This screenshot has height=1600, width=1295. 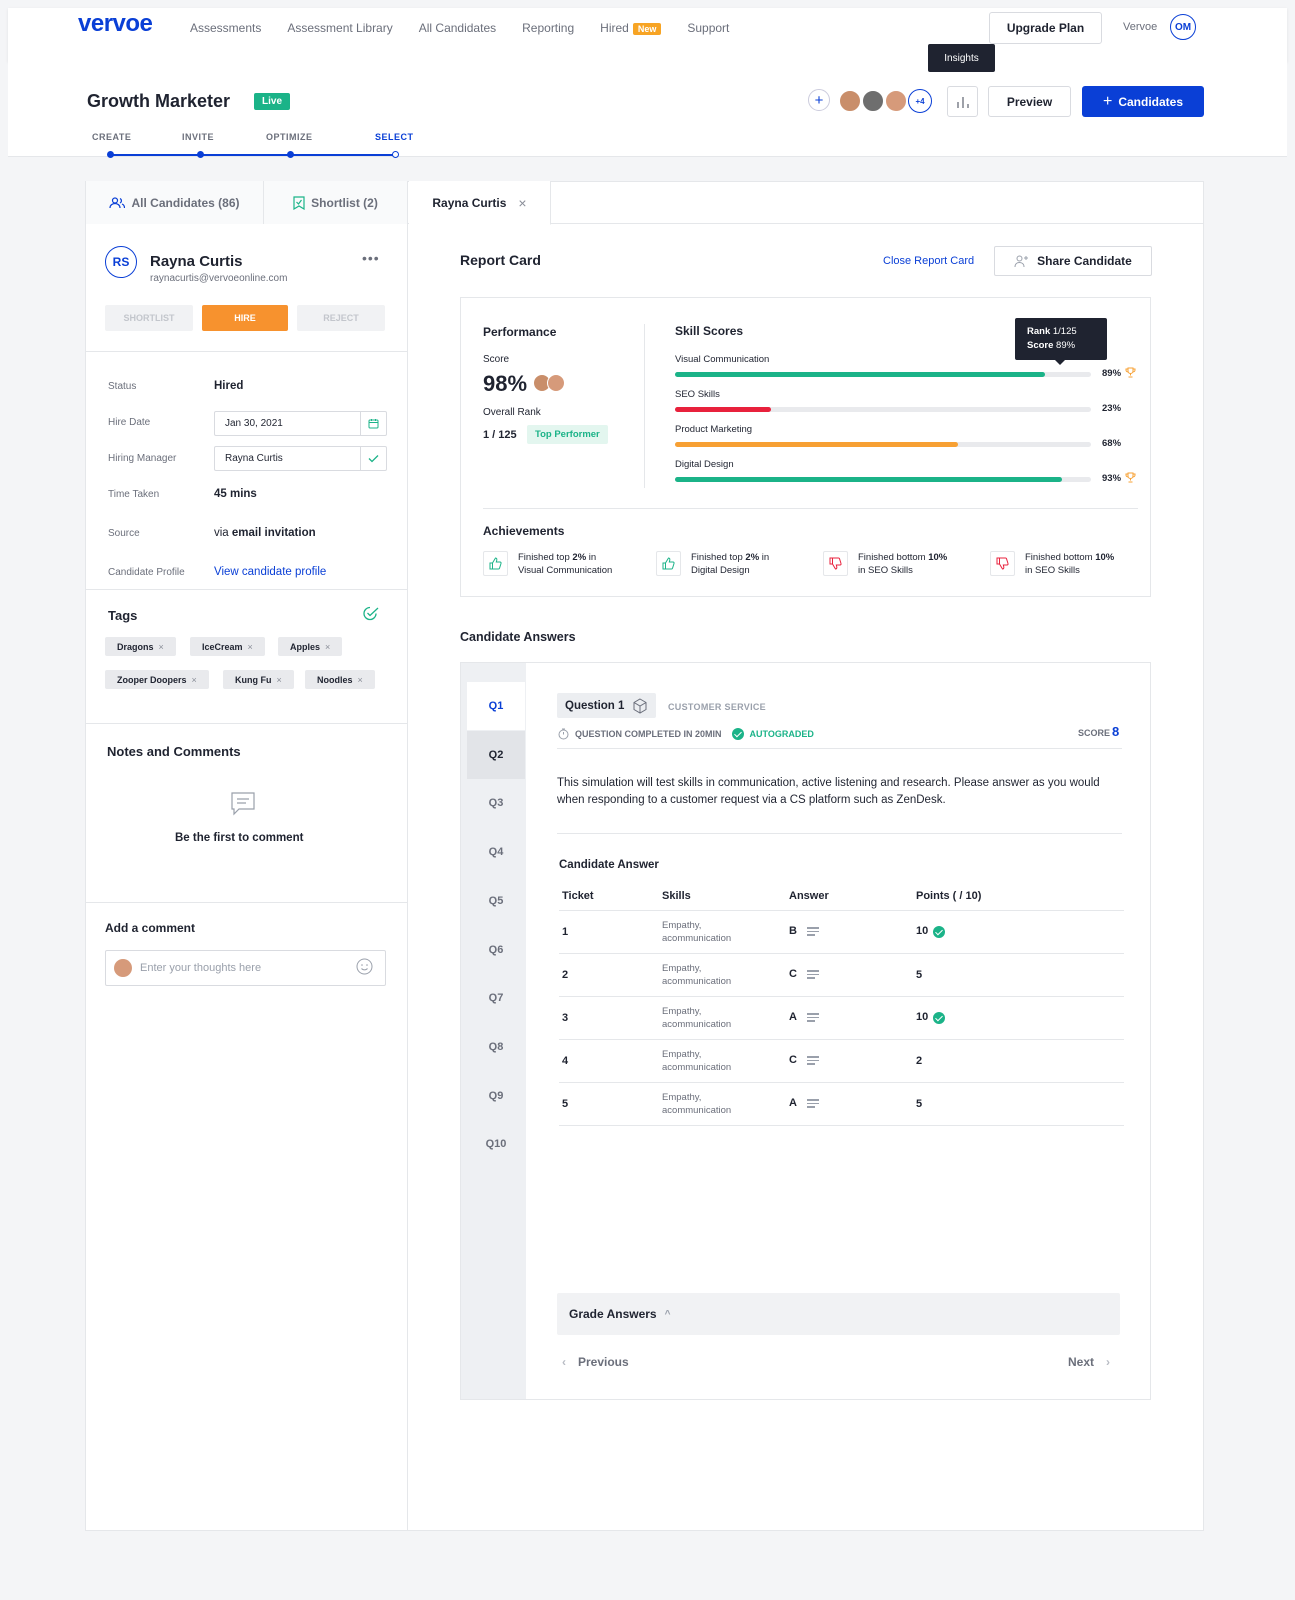 What do you see at coordinates (919, 974) in the screenshot?
I see `points-value: 5` at bounding box center [919, 974].